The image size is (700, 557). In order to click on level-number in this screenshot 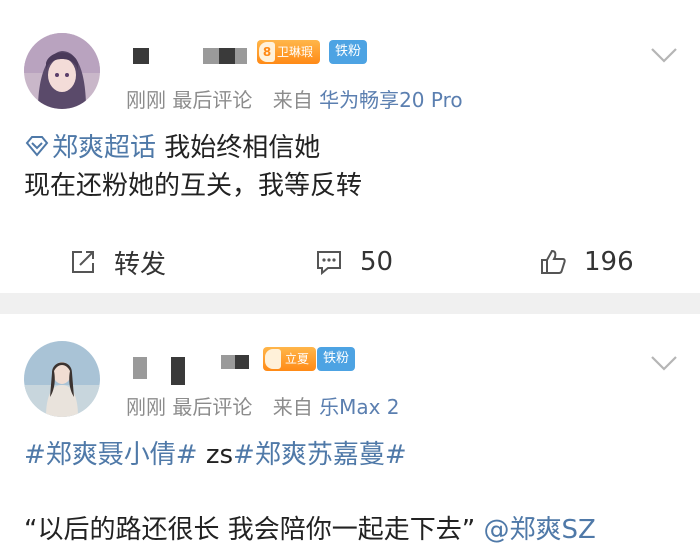, I will do `click(273, 359)`.